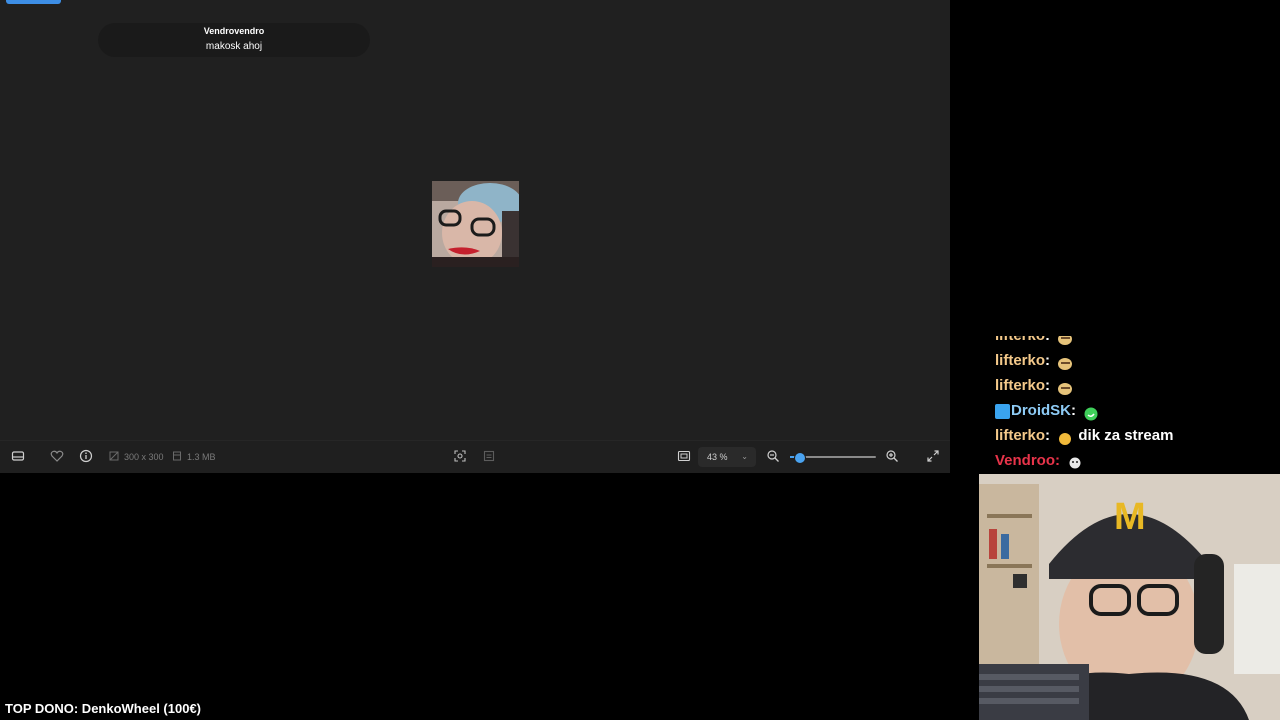 The width and height of the screenshot is (1280, 720). What do you see at coordinates (773, 457) in the screenshot?
I see `zoom-out-icon` at bounding box center [773, 457].